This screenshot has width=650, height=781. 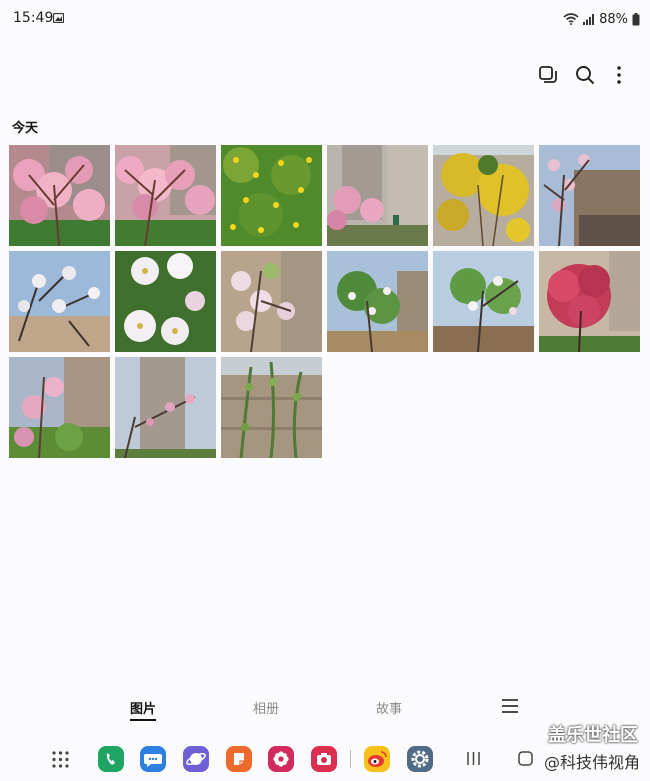 I want to click on more-options-icon, so click(x=619, y=75).